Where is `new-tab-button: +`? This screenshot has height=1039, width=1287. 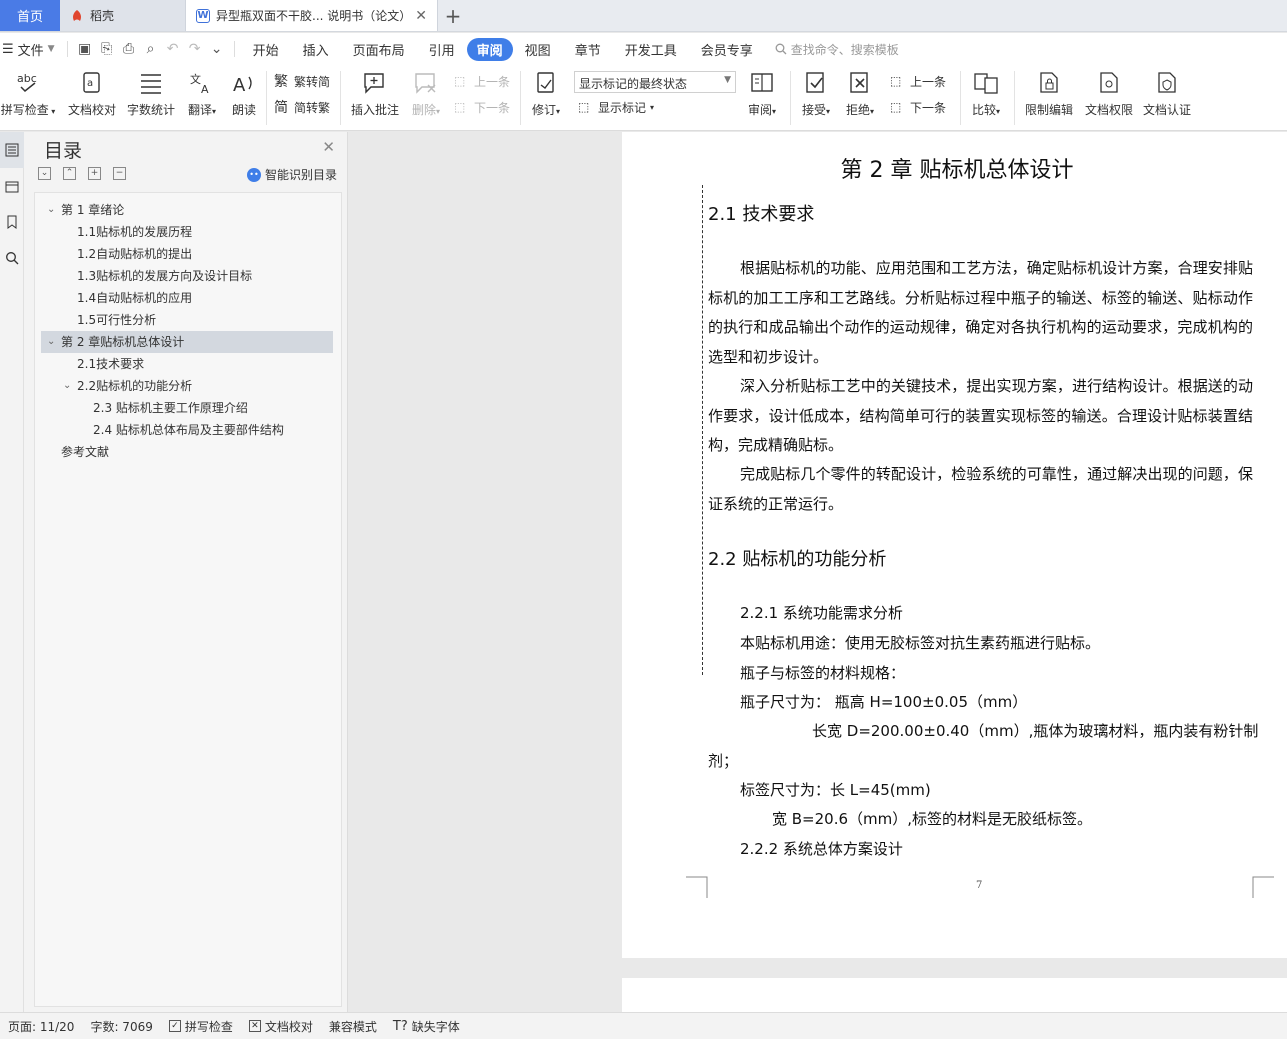 new-tab-button: + is located at coordinates (453, 15).